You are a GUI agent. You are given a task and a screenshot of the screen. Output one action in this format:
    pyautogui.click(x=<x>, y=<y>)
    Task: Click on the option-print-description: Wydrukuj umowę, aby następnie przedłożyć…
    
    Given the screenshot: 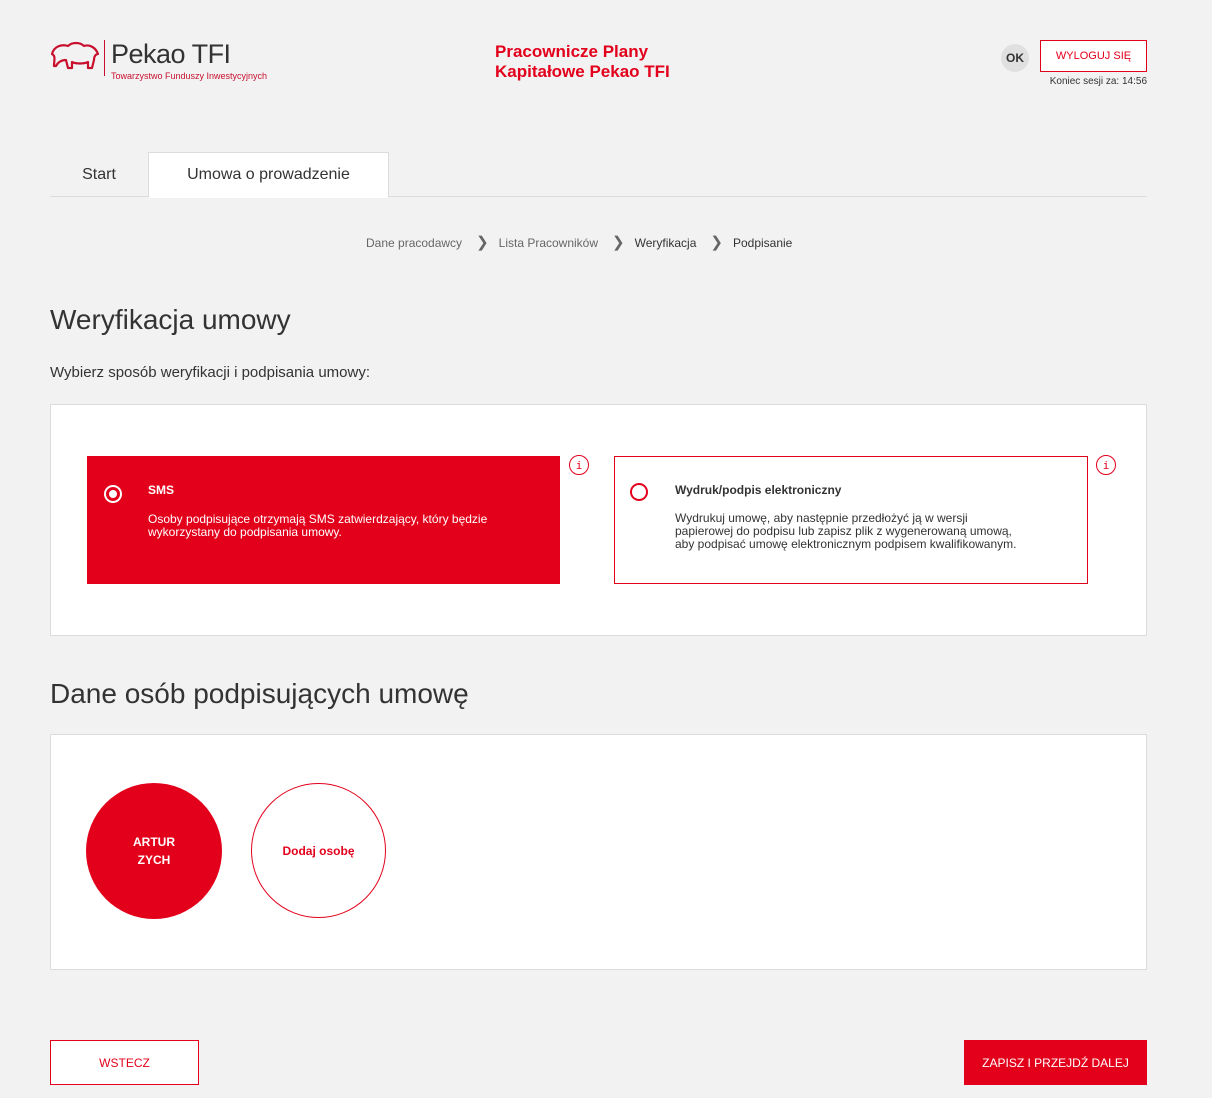 What is the action you would take?
    pyautogui.click(x=845, y=531)
    